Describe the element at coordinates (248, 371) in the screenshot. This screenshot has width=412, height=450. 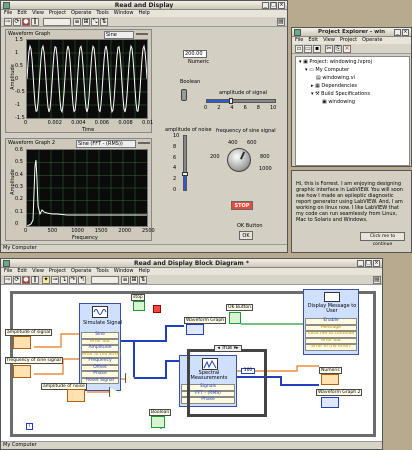
I see `constant-100: 100` at that location.